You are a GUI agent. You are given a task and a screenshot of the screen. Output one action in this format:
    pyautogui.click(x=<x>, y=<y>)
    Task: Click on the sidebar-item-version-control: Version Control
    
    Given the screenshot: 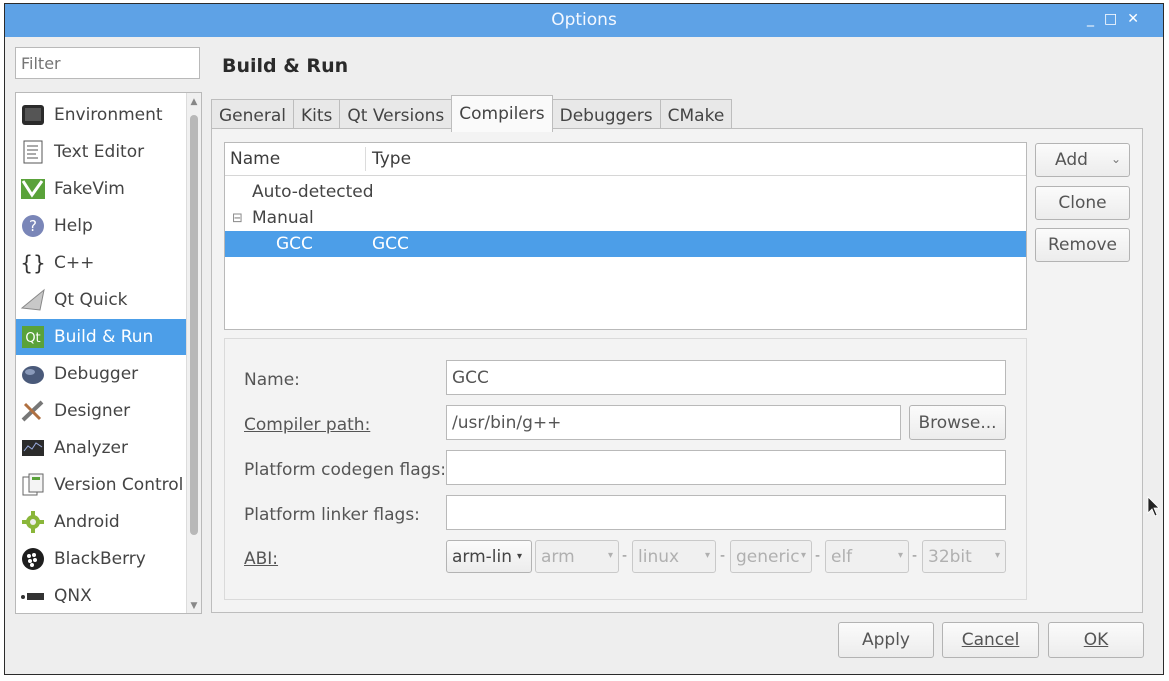 What is the action you would take?
    pyautogui.click(x=102, y=485)
    